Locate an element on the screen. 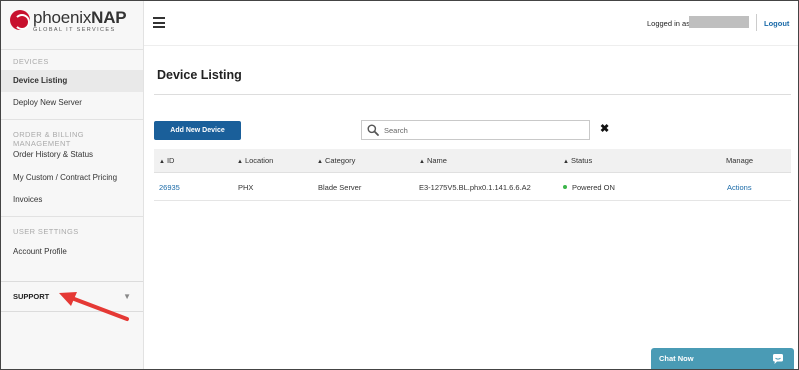 This screenshot has height=370, width=799. search-box is located at coordinates (475, 130).